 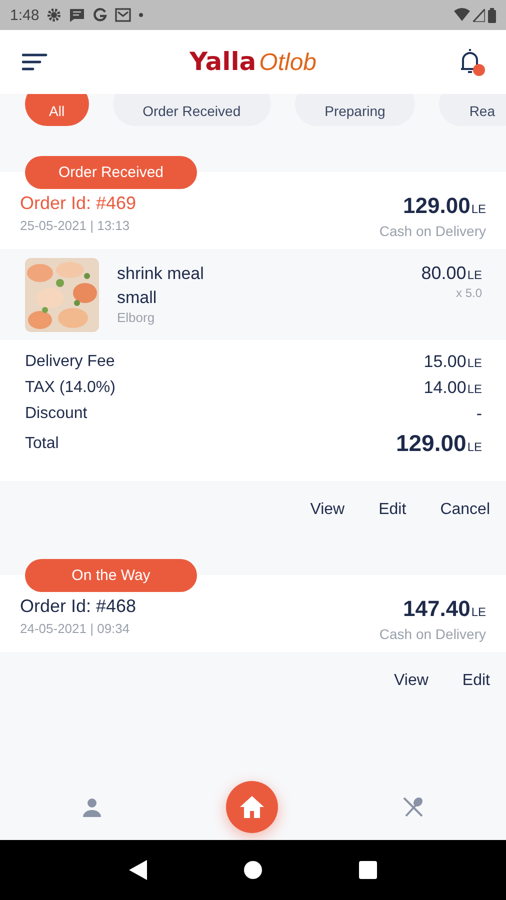 I want to click on profile-icon, so click(x=92, y=807).